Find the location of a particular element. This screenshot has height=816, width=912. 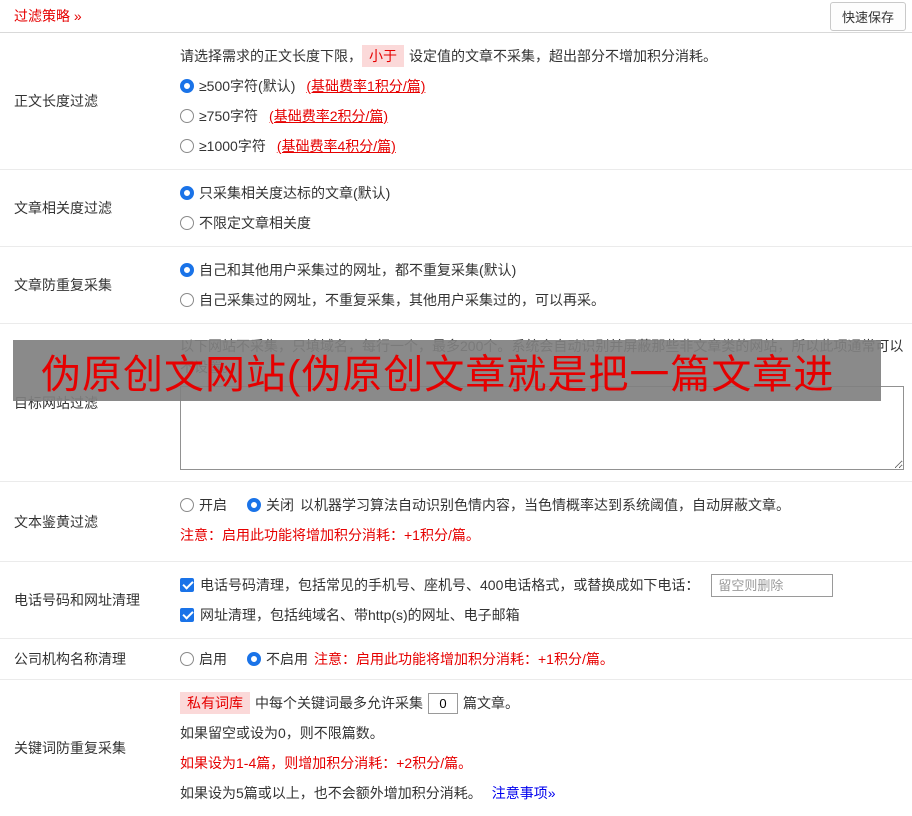

intro-text-post: 设定值的文章不采集，超出部分不增加积分消耗。 is located at coordinates (563, 56).